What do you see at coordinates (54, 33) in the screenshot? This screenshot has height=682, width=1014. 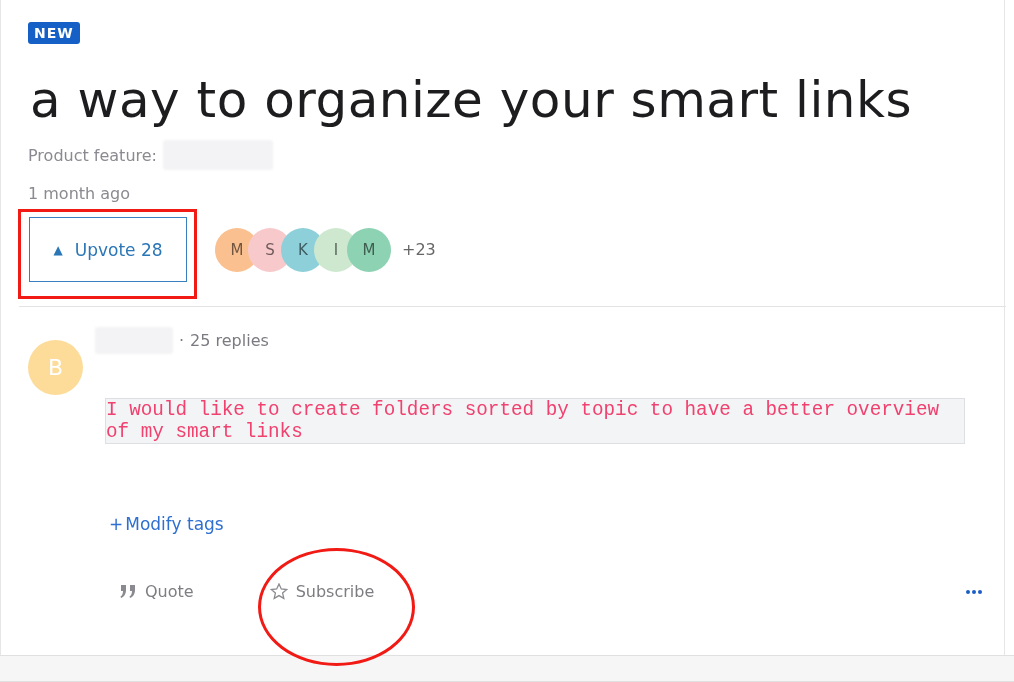 I see `new-badge: NEW` at bounding box center [54, 33].